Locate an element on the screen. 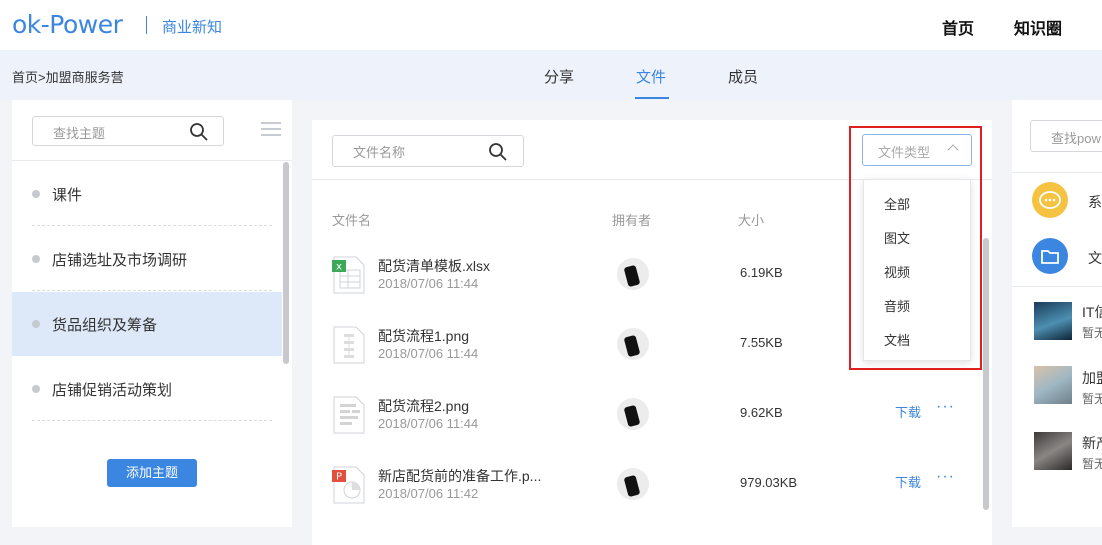 The height and width of the screenshot is (545, 1102). list-view-icon is located at coordinates (271, 129).